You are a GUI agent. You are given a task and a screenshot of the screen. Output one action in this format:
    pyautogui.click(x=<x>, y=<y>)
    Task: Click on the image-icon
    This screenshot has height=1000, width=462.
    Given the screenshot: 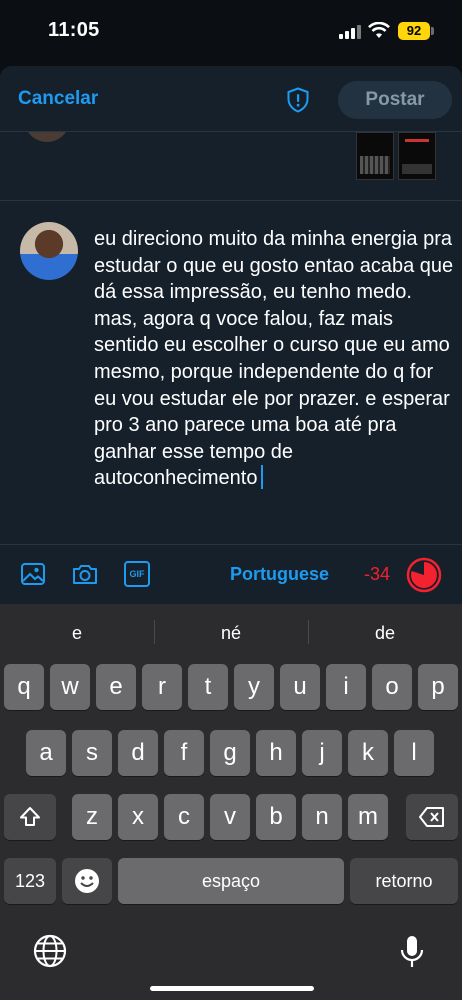 What is the action you would take?
    pyautogui.click(x=33, y=574)
    